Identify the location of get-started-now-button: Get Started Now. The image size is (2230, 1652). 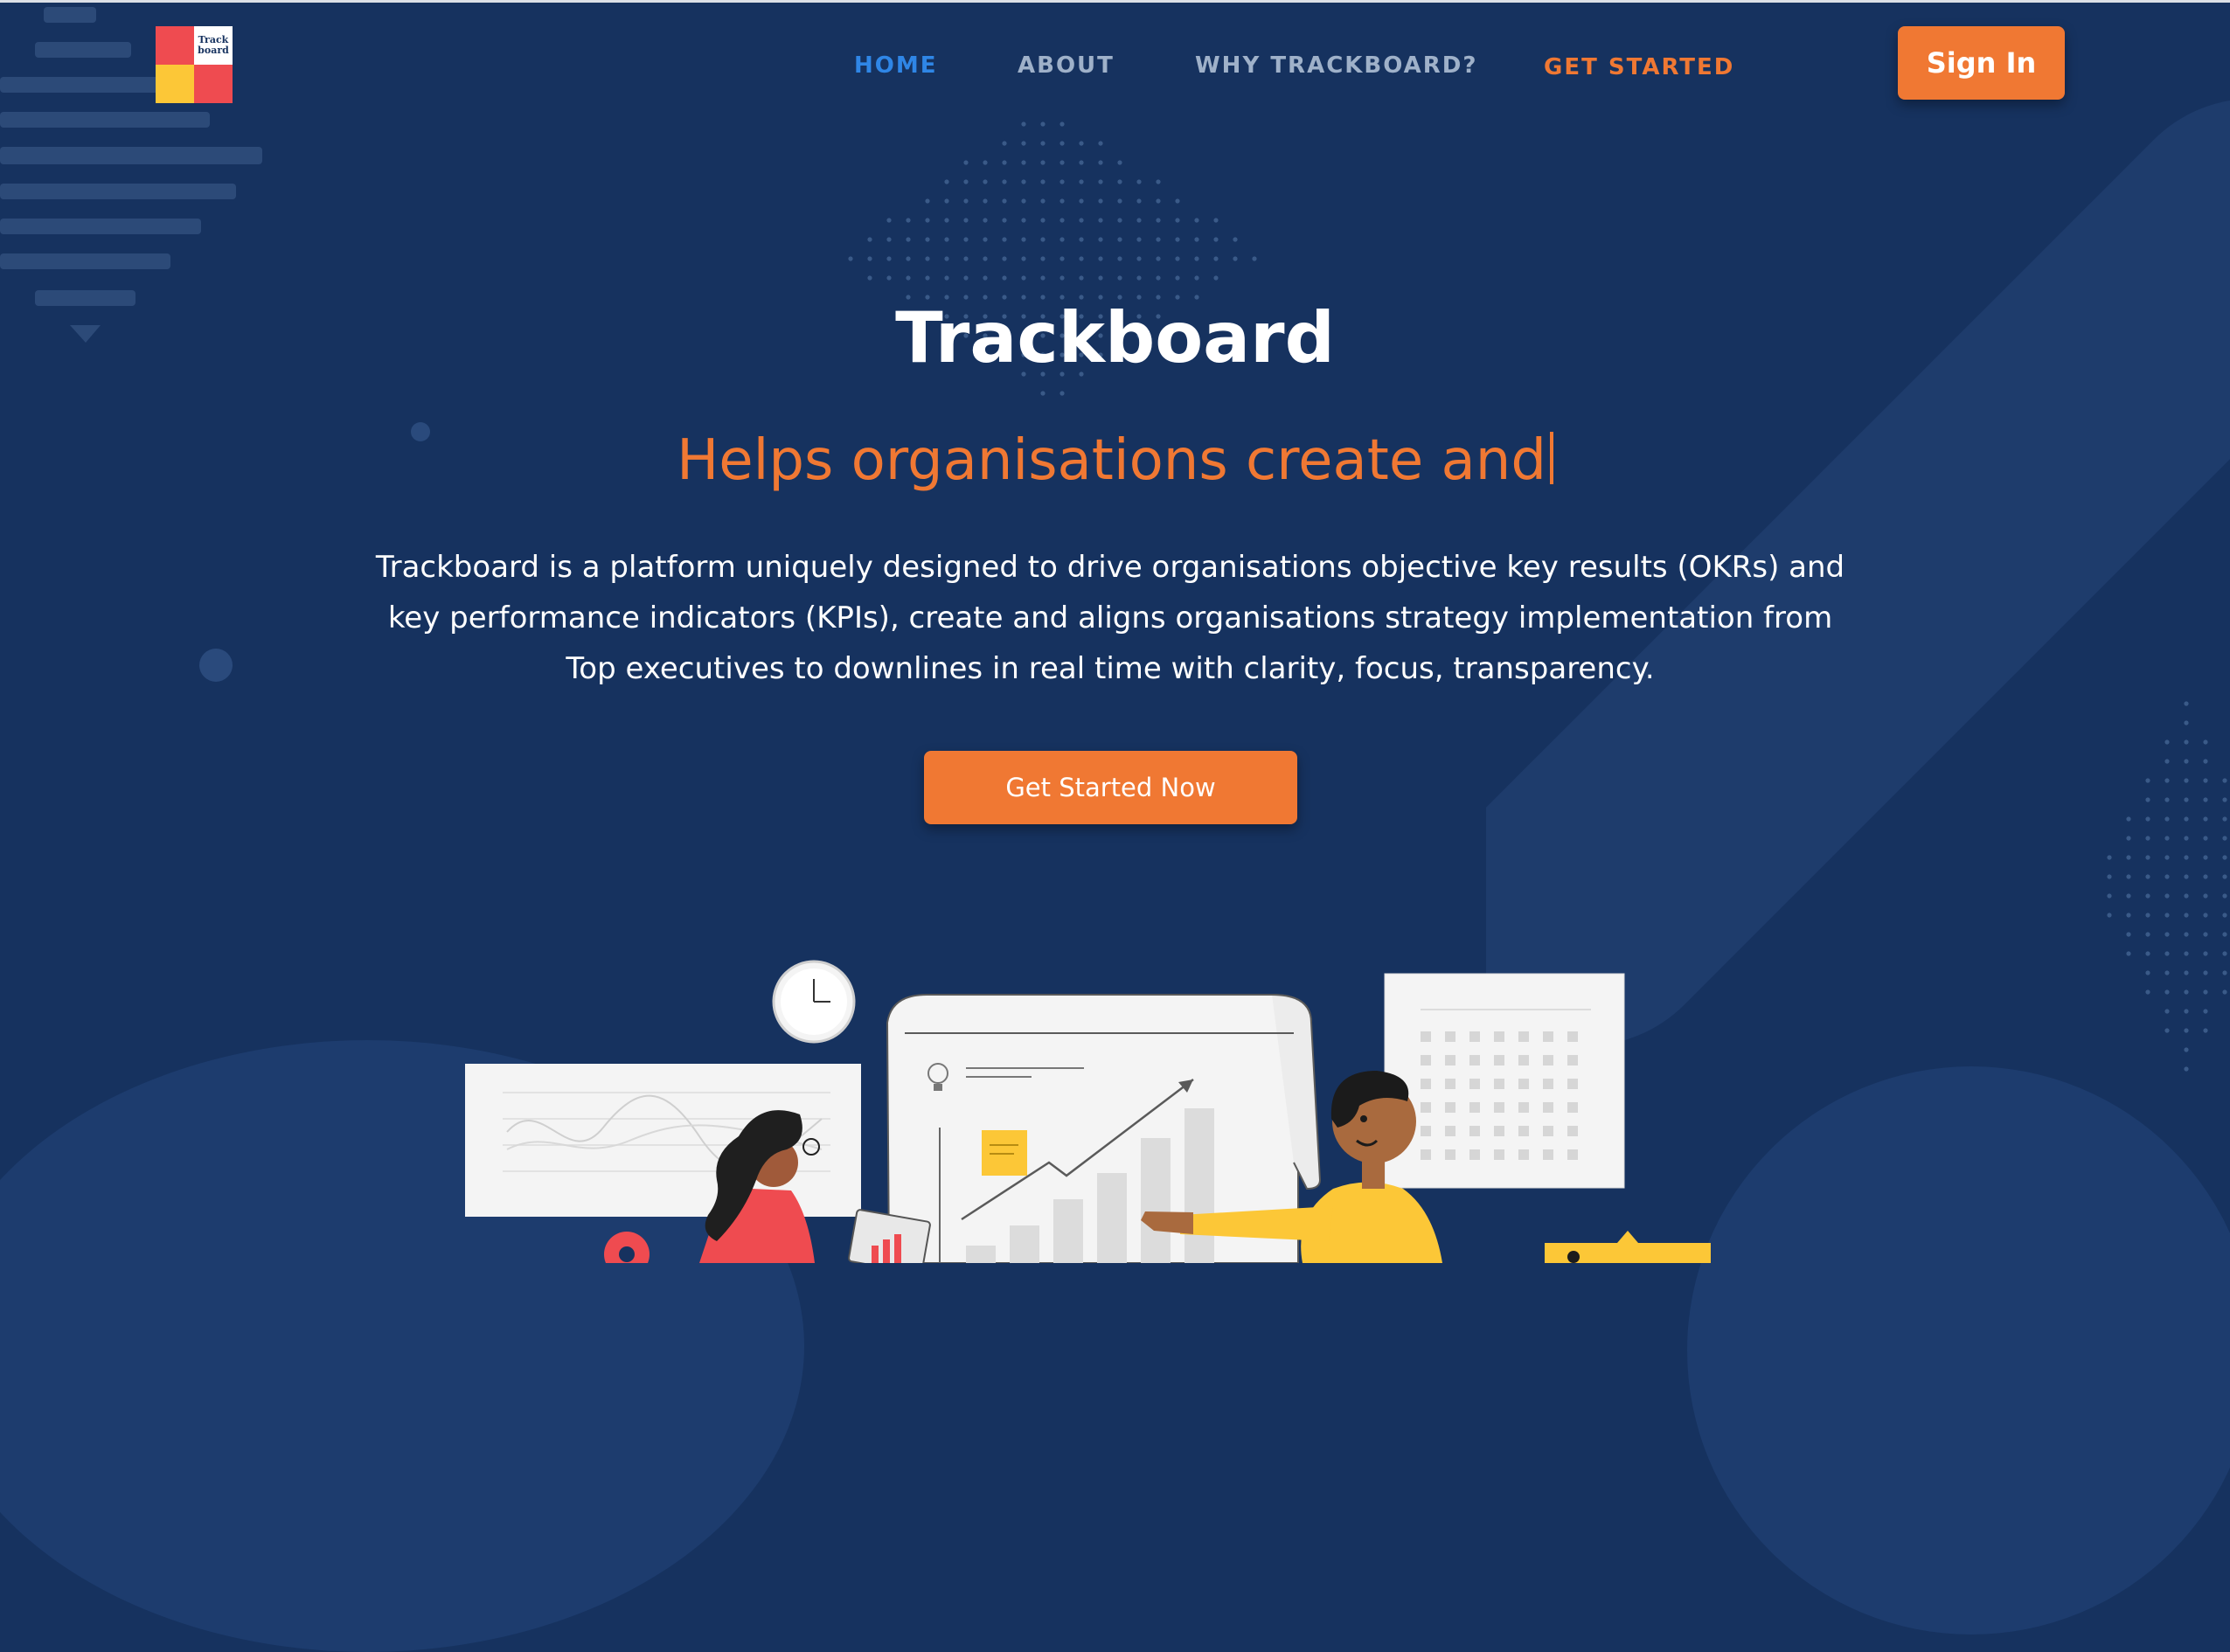
(1110, 788).